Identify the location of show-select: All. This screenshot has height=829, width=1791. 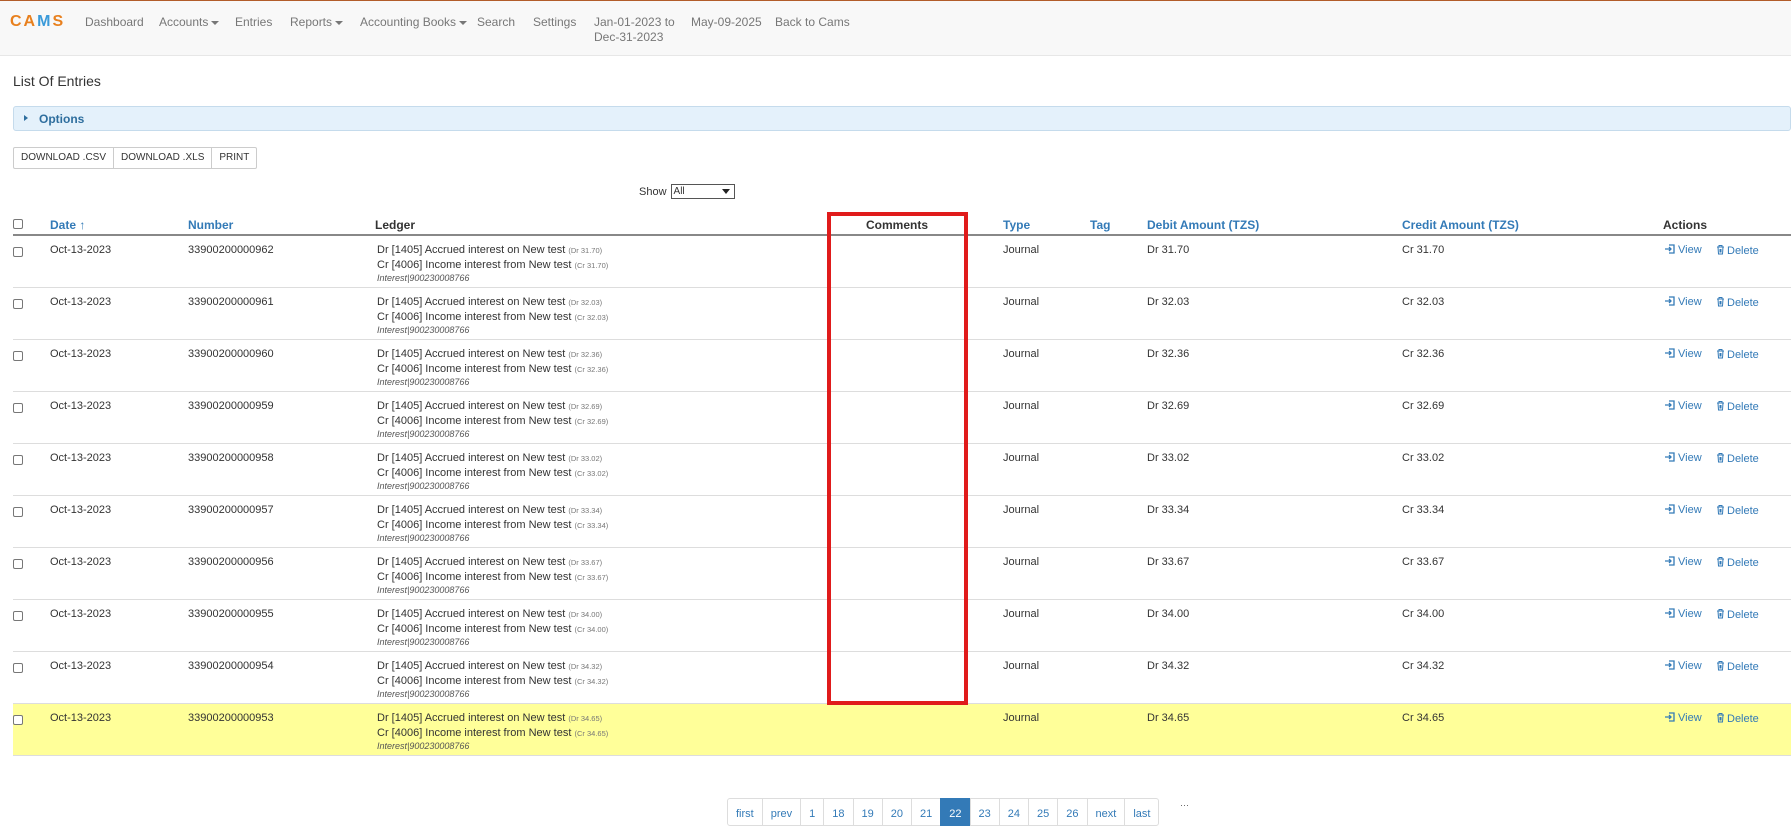
(702, 191).